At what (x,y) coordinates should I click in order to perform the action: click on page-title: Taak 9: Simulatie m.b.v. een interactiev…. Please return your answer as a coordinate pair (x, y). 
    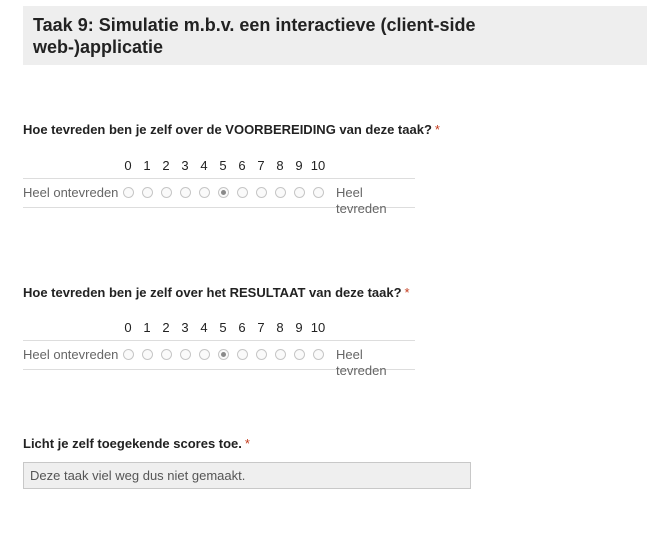
    Looking at the image, I should click on (254, 36).